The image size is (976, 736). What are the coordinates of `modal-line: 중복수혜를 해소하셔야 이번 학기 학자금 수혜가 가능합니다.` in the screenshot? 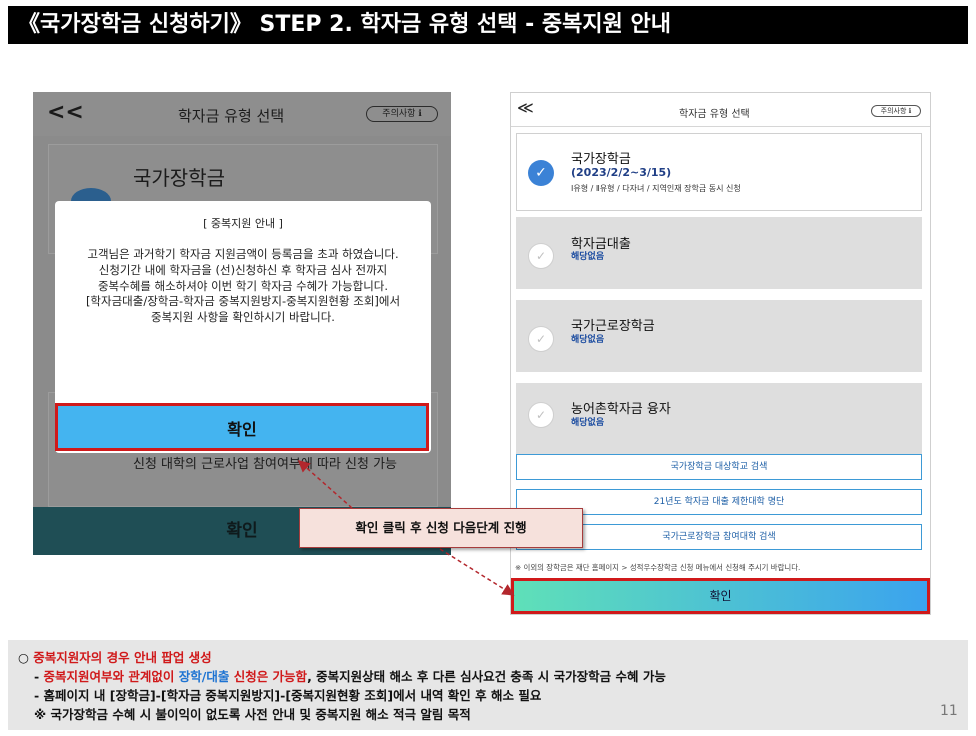 It's located at (243, 285).